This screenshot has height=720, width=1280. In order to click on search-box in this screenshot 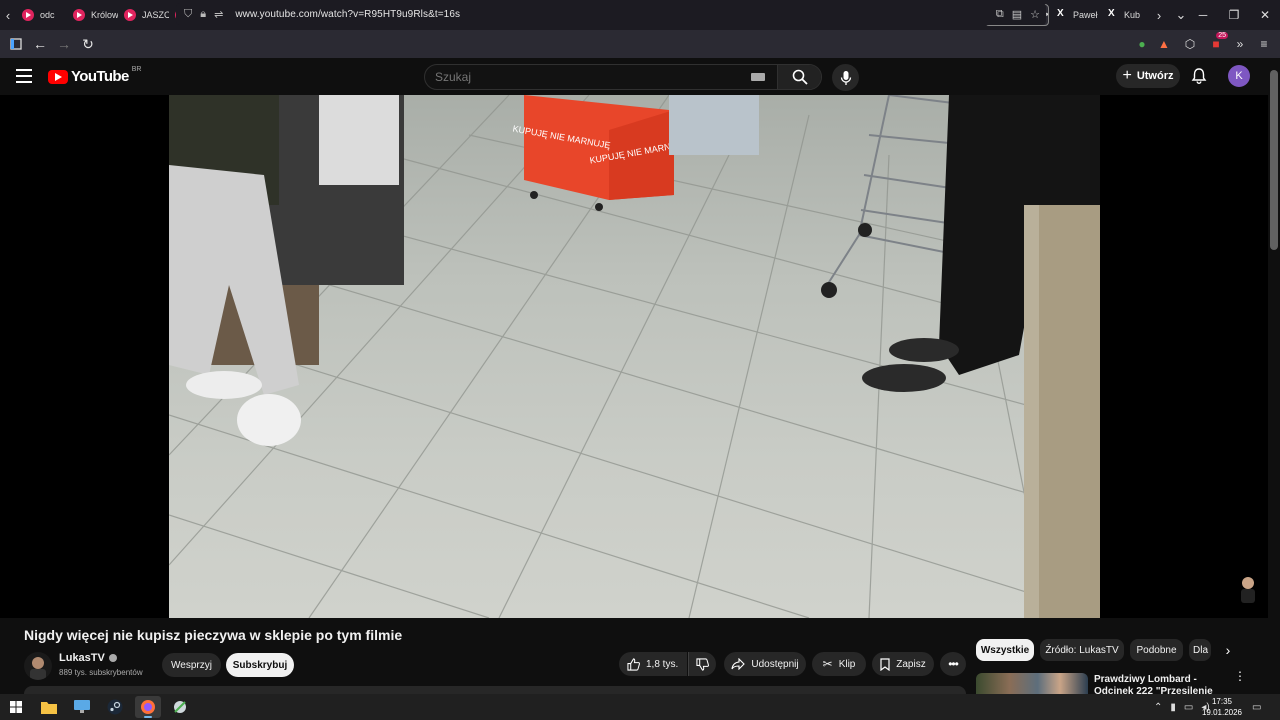, I will do `click(623, 77)`.